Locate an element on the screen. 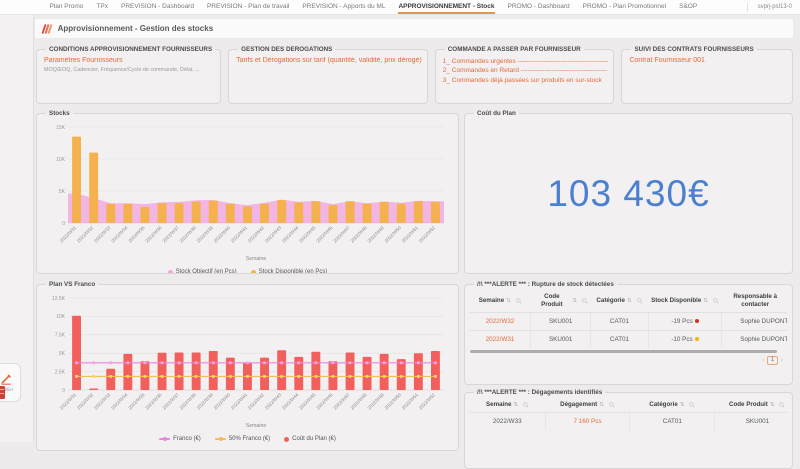 This screenshot has width=800, height=469. cell-text: CAT01 is located at coordinates (619, 339).